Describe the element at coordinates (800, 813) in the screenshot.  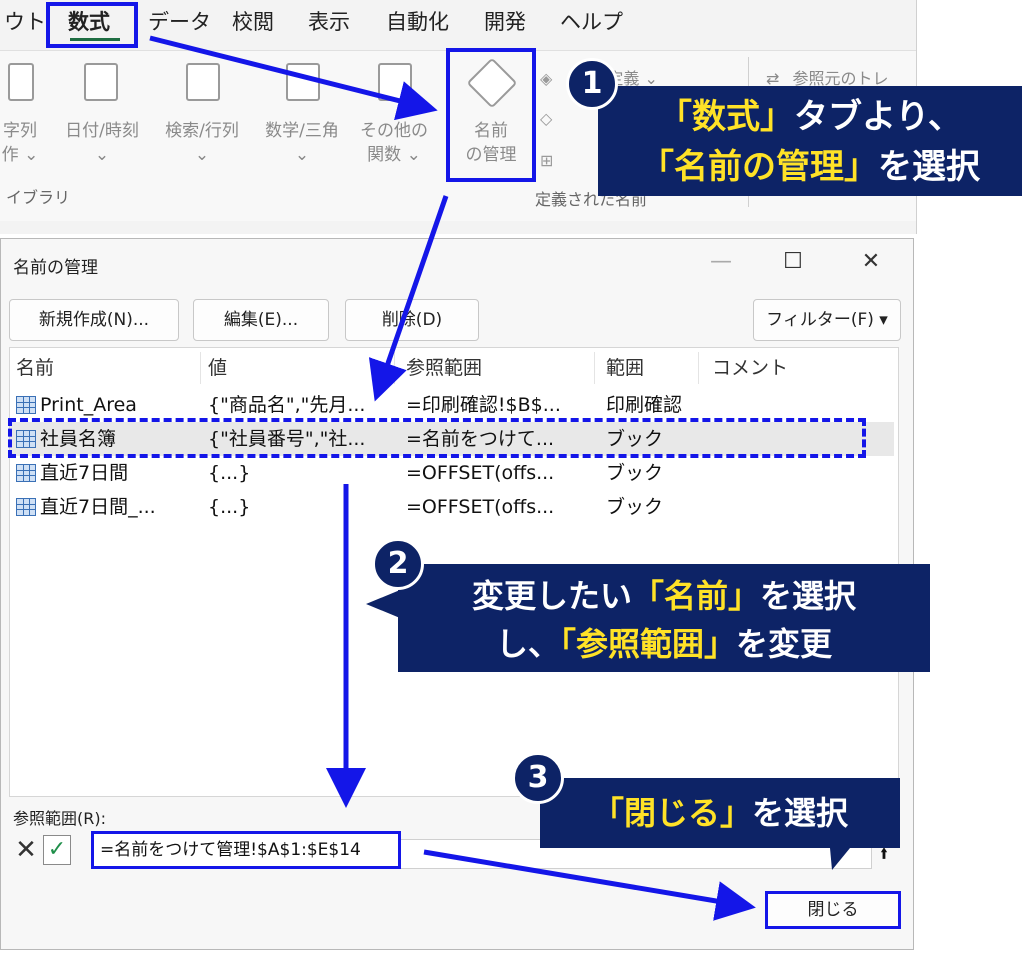
I see `callout3-text: を選択` at that location.